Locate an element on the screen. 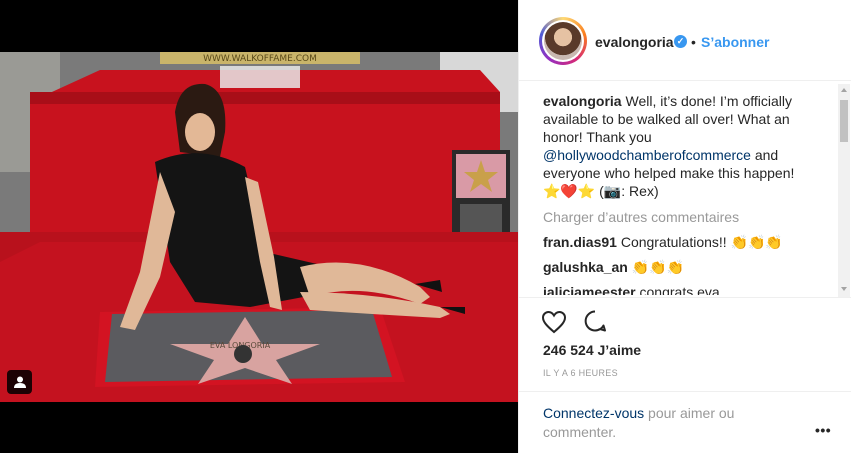  comments-scrollbar is located at coordinates (844, 190).